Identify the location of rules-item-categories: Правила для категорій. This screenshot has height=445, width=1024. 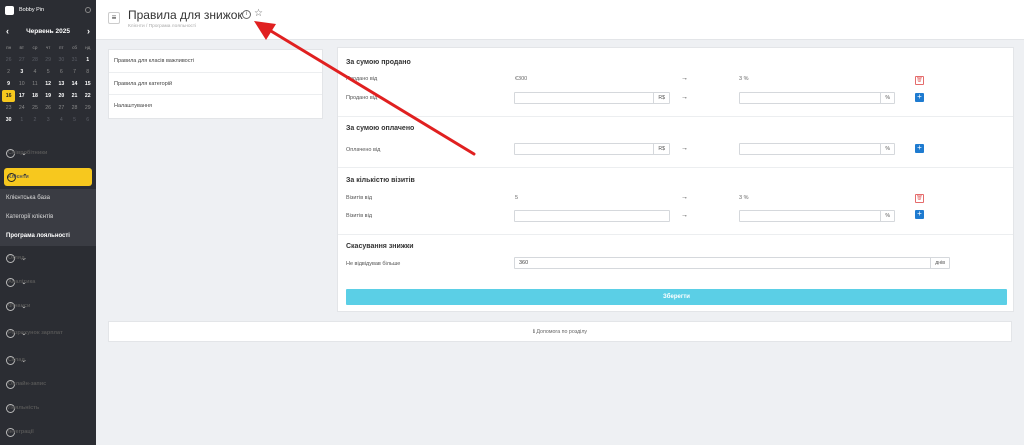
(215, 84).